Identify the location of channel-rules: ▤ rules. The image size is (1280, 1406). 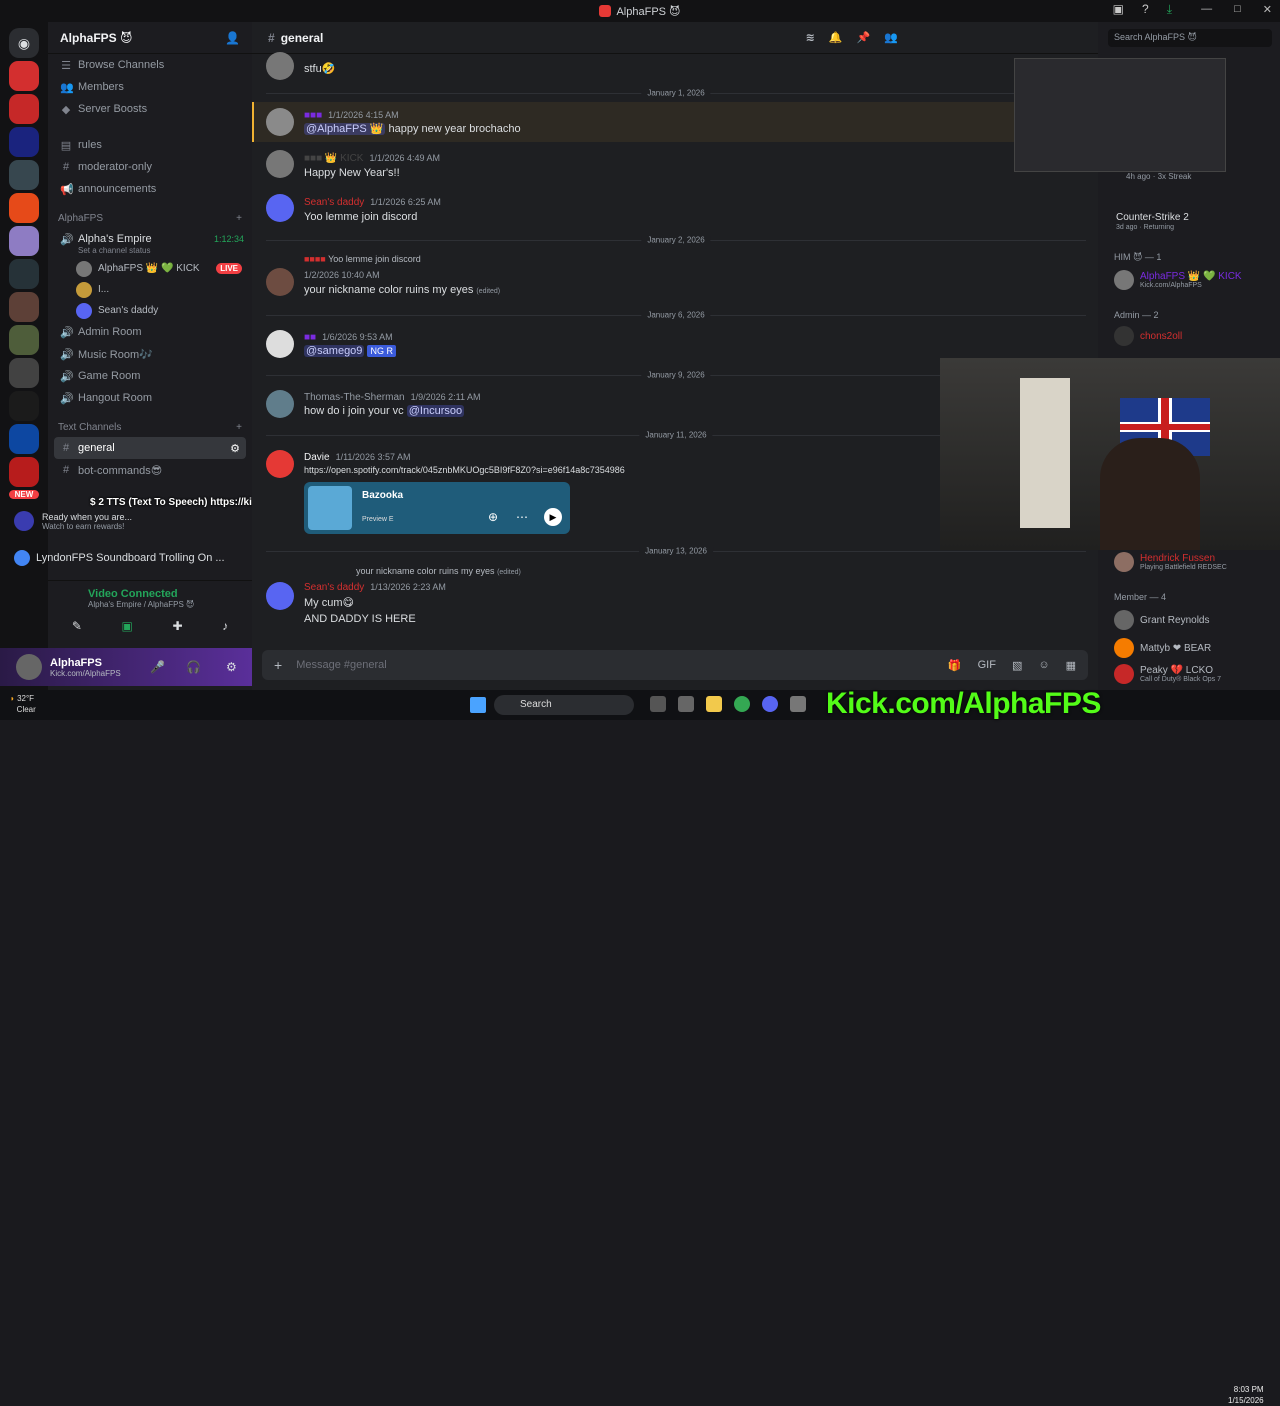
(150, 145).